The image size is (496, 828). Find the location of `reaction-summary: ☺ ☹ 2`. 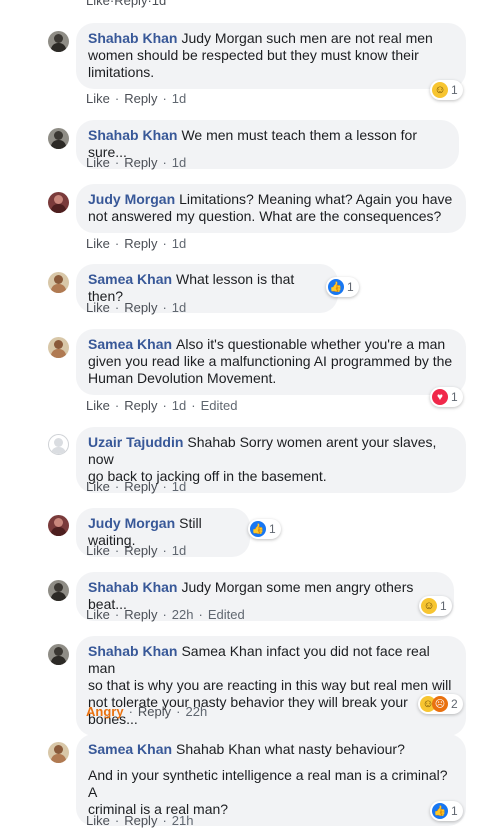

reaction-summary: ☺ ☹ 2 is located at coordinates (440, 704).